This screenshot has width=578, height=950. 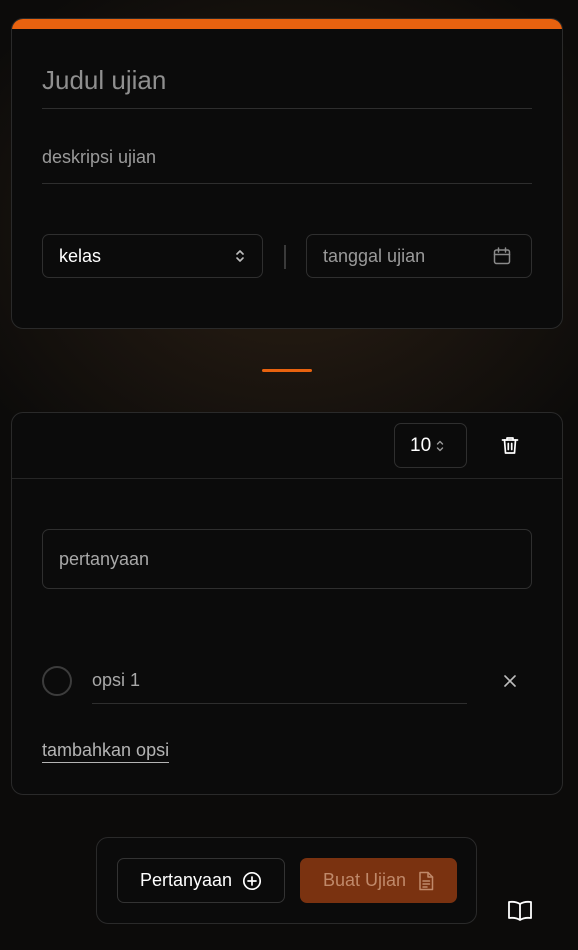 I want to click on option-input: opsi 1, so click(x=279, y=685).